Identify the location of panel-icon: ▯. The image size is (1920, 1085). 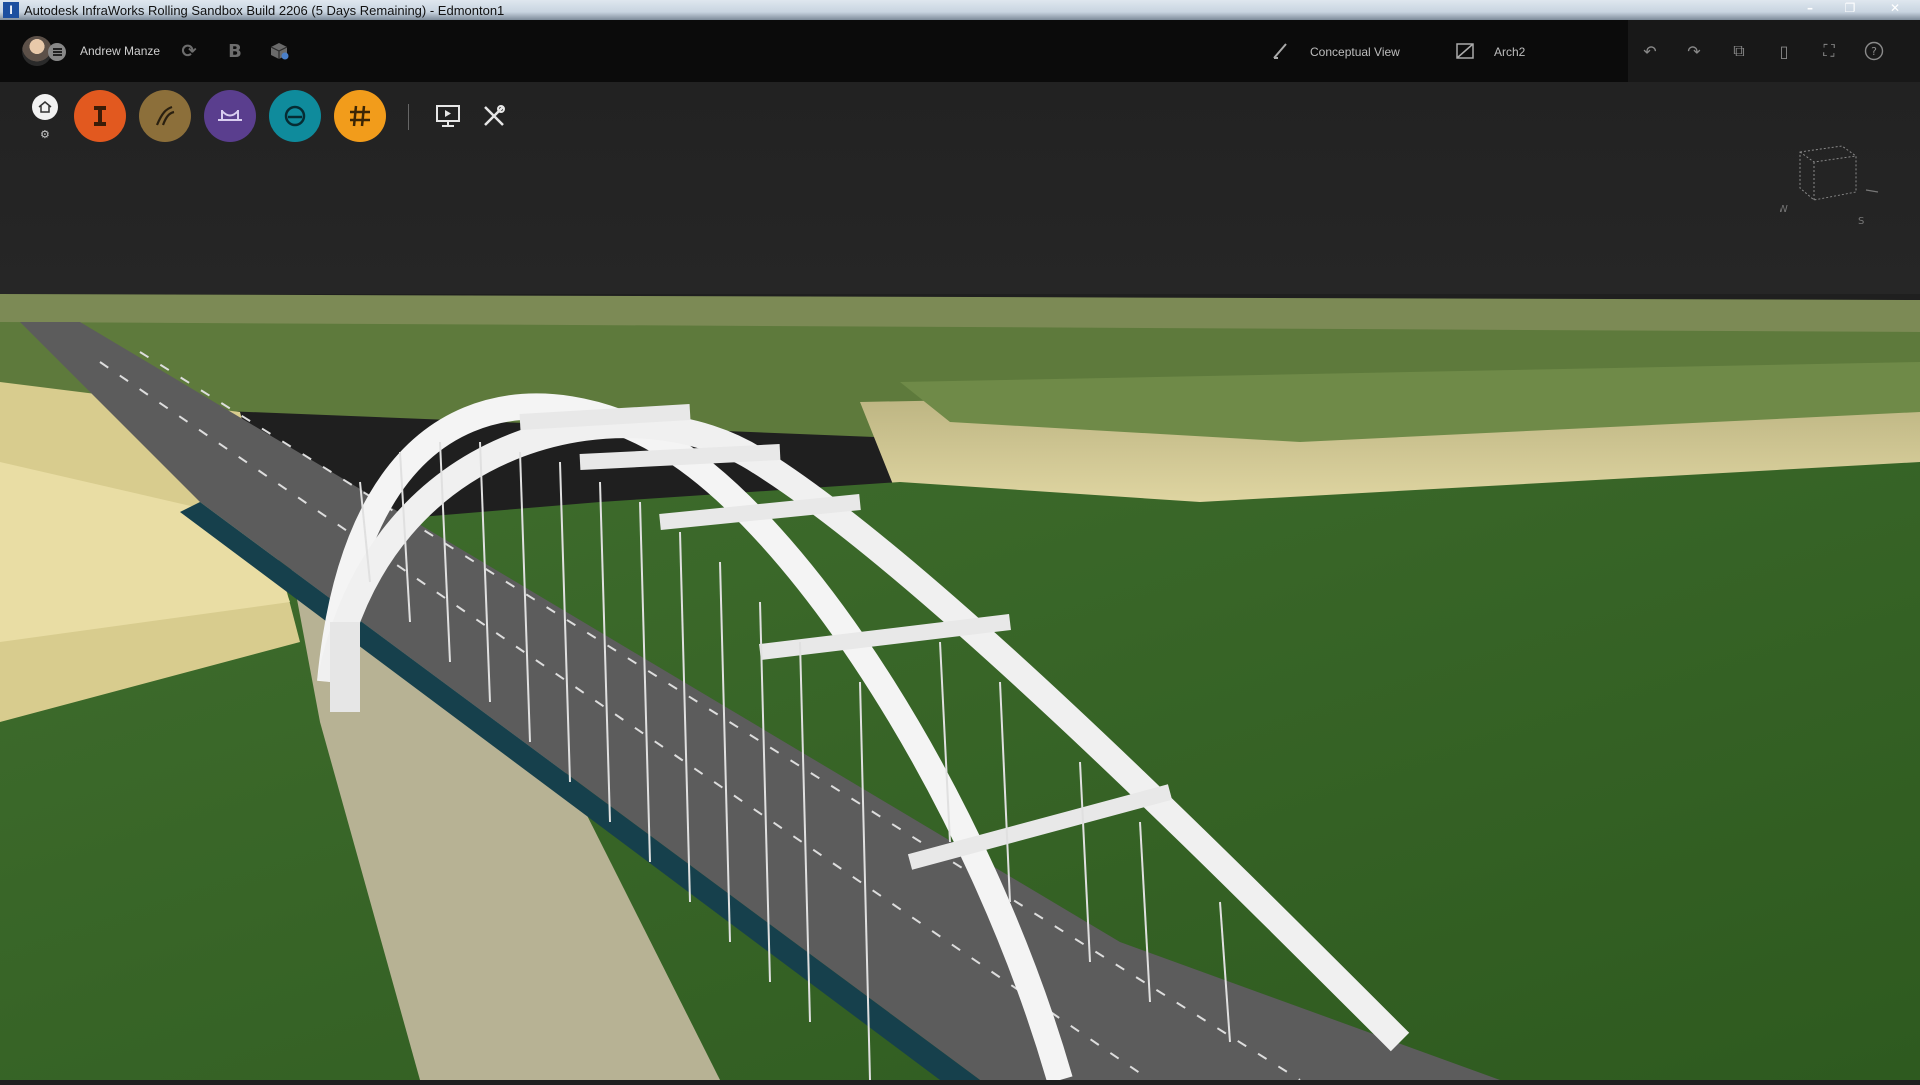
(1784, 51).